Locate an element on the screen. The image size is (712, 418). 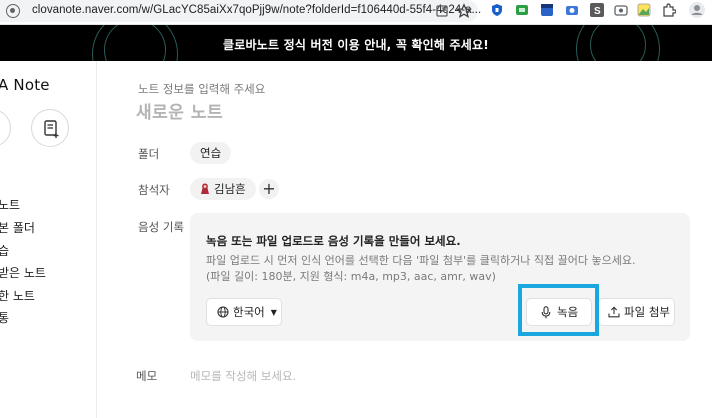
announcement-banner: 클로바노트 정식 버전 이용 안내, 꼭 확인해 주세요! is located at coordinates (356, 43).